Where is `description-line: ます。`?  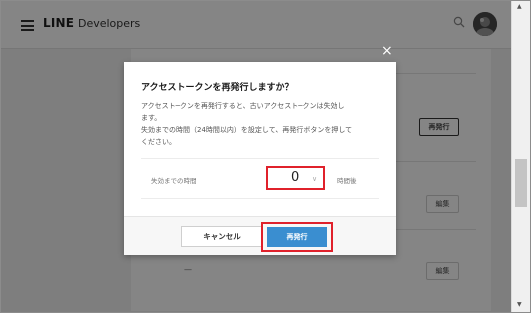 description-line: ます。 is located at coordinates (151, 118).